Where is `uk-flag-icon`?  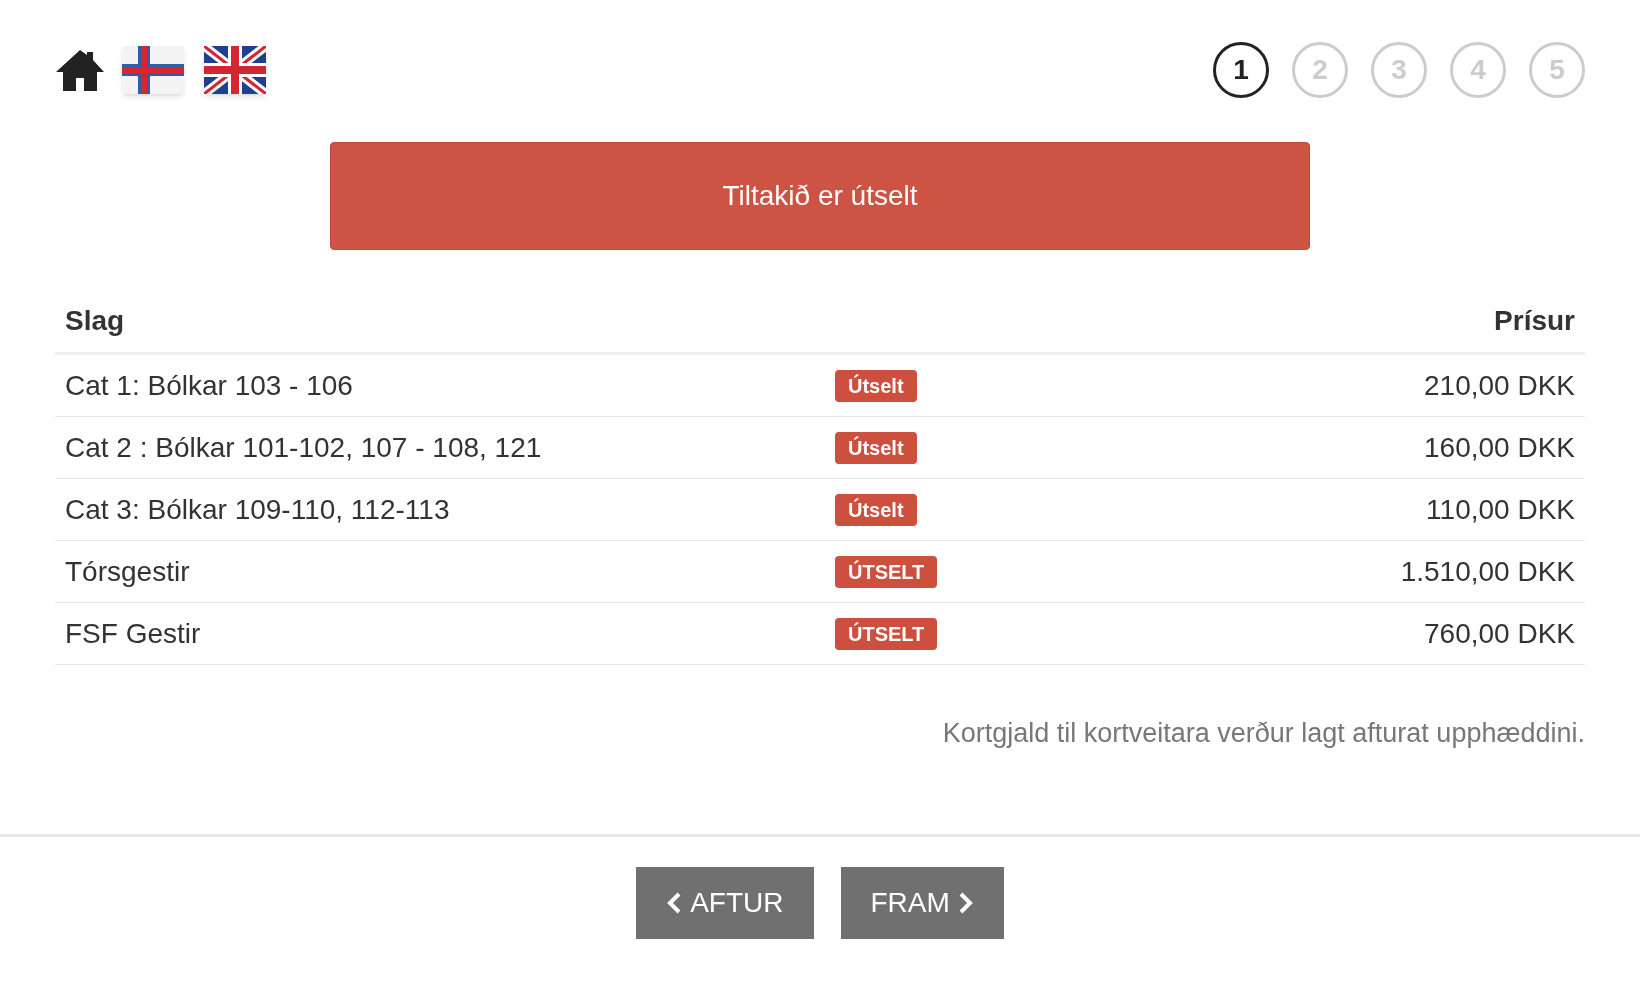
uk-flag-icon is located at coordinates (235, 70).